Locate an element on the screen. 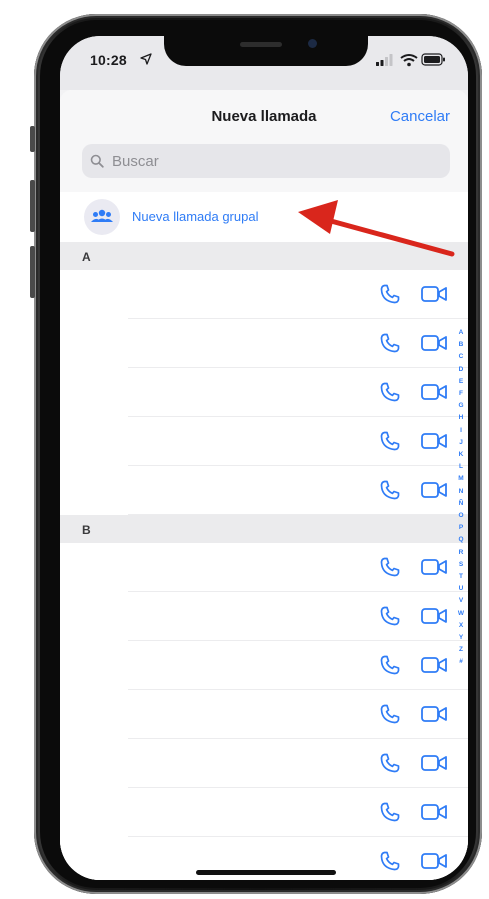 The width and height of the screenshot is (489, 899). cancel-button: Cancelar is located at coordinates (420, 116).